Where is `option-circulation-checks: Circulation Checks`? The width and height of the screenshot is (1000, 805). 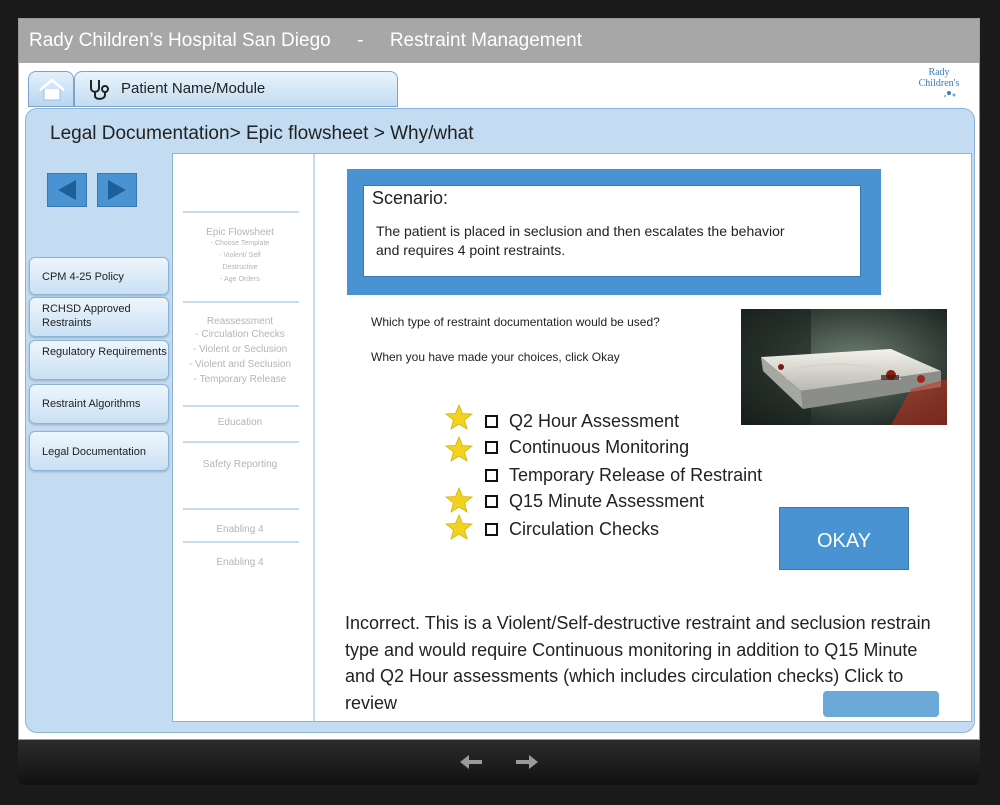 option-circulation-checks: Circulation Checks is located at coordinates (572, 529).